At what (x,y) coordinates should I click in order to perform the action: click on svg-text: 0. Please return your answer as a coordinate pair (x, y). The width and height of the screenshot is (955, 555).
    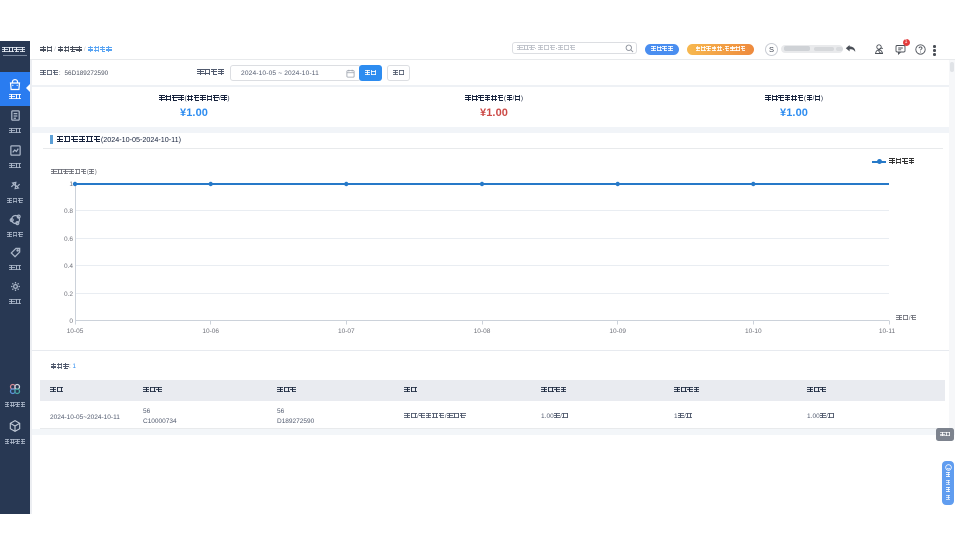
    Looking at the image, I should click on (71, 321).